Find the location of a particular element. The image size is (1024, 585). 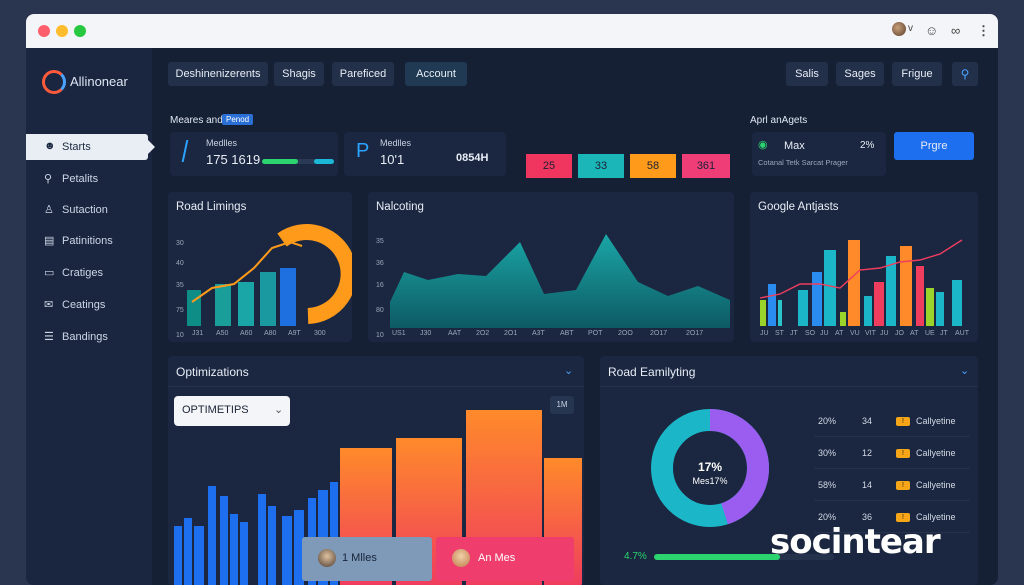

x-tick: A50 is located at coordinates (222, 333).